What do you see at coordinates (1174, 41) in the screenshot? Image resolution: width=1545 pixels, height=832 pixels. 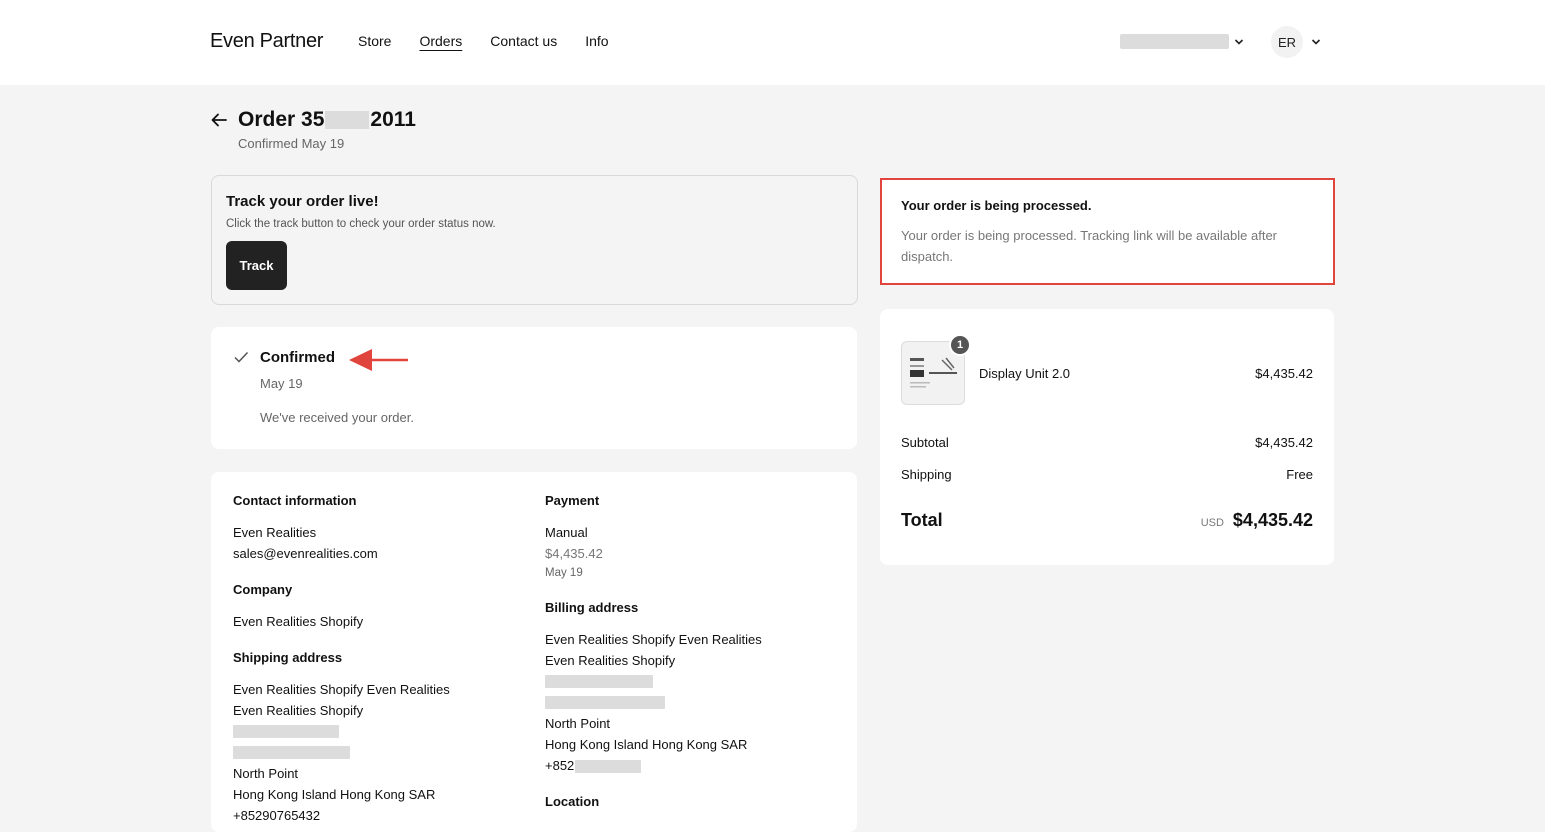 I see `account-selector` at bounding box center [1174, 41].